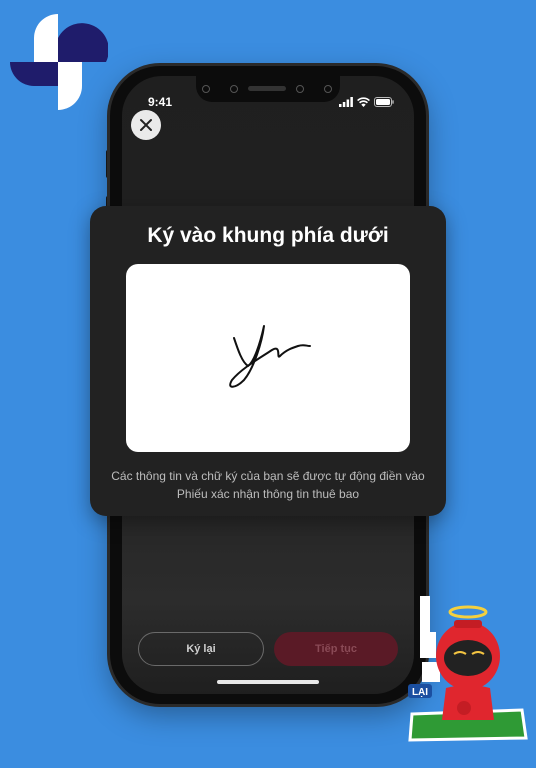 This screenshot has height=768, width=536. What do you see at coordinates (59, 62) in the screenshot?
I see `brand-logo-icon` at bounding box center [59, 62].